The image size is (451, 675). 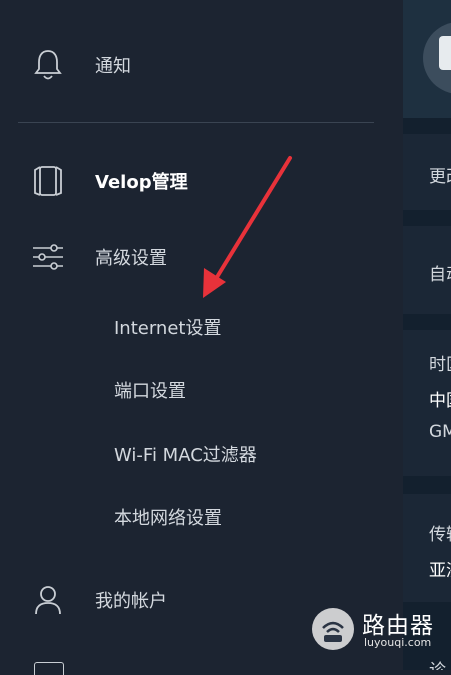 I want to click on watermark: 路由器 luyouqi.com, so click(x=380, y=629).